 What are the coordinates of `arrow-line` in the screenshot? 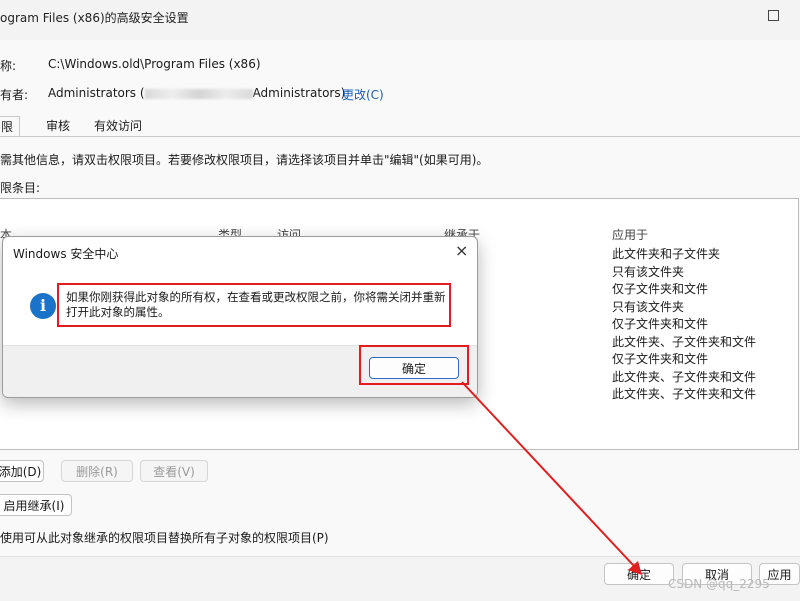 It's located at (548, 474).